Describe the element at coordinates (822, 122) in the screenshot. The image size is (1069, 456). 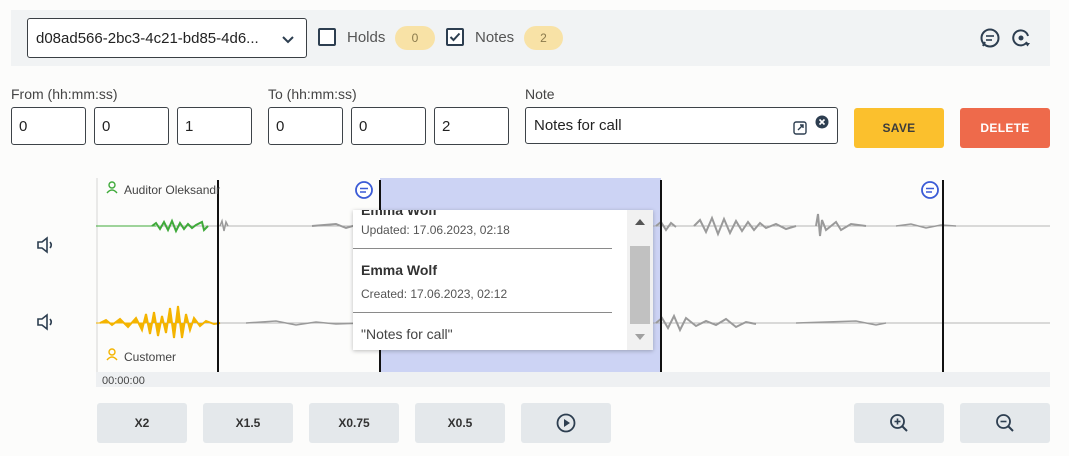
I see `clear-icon` at that location.